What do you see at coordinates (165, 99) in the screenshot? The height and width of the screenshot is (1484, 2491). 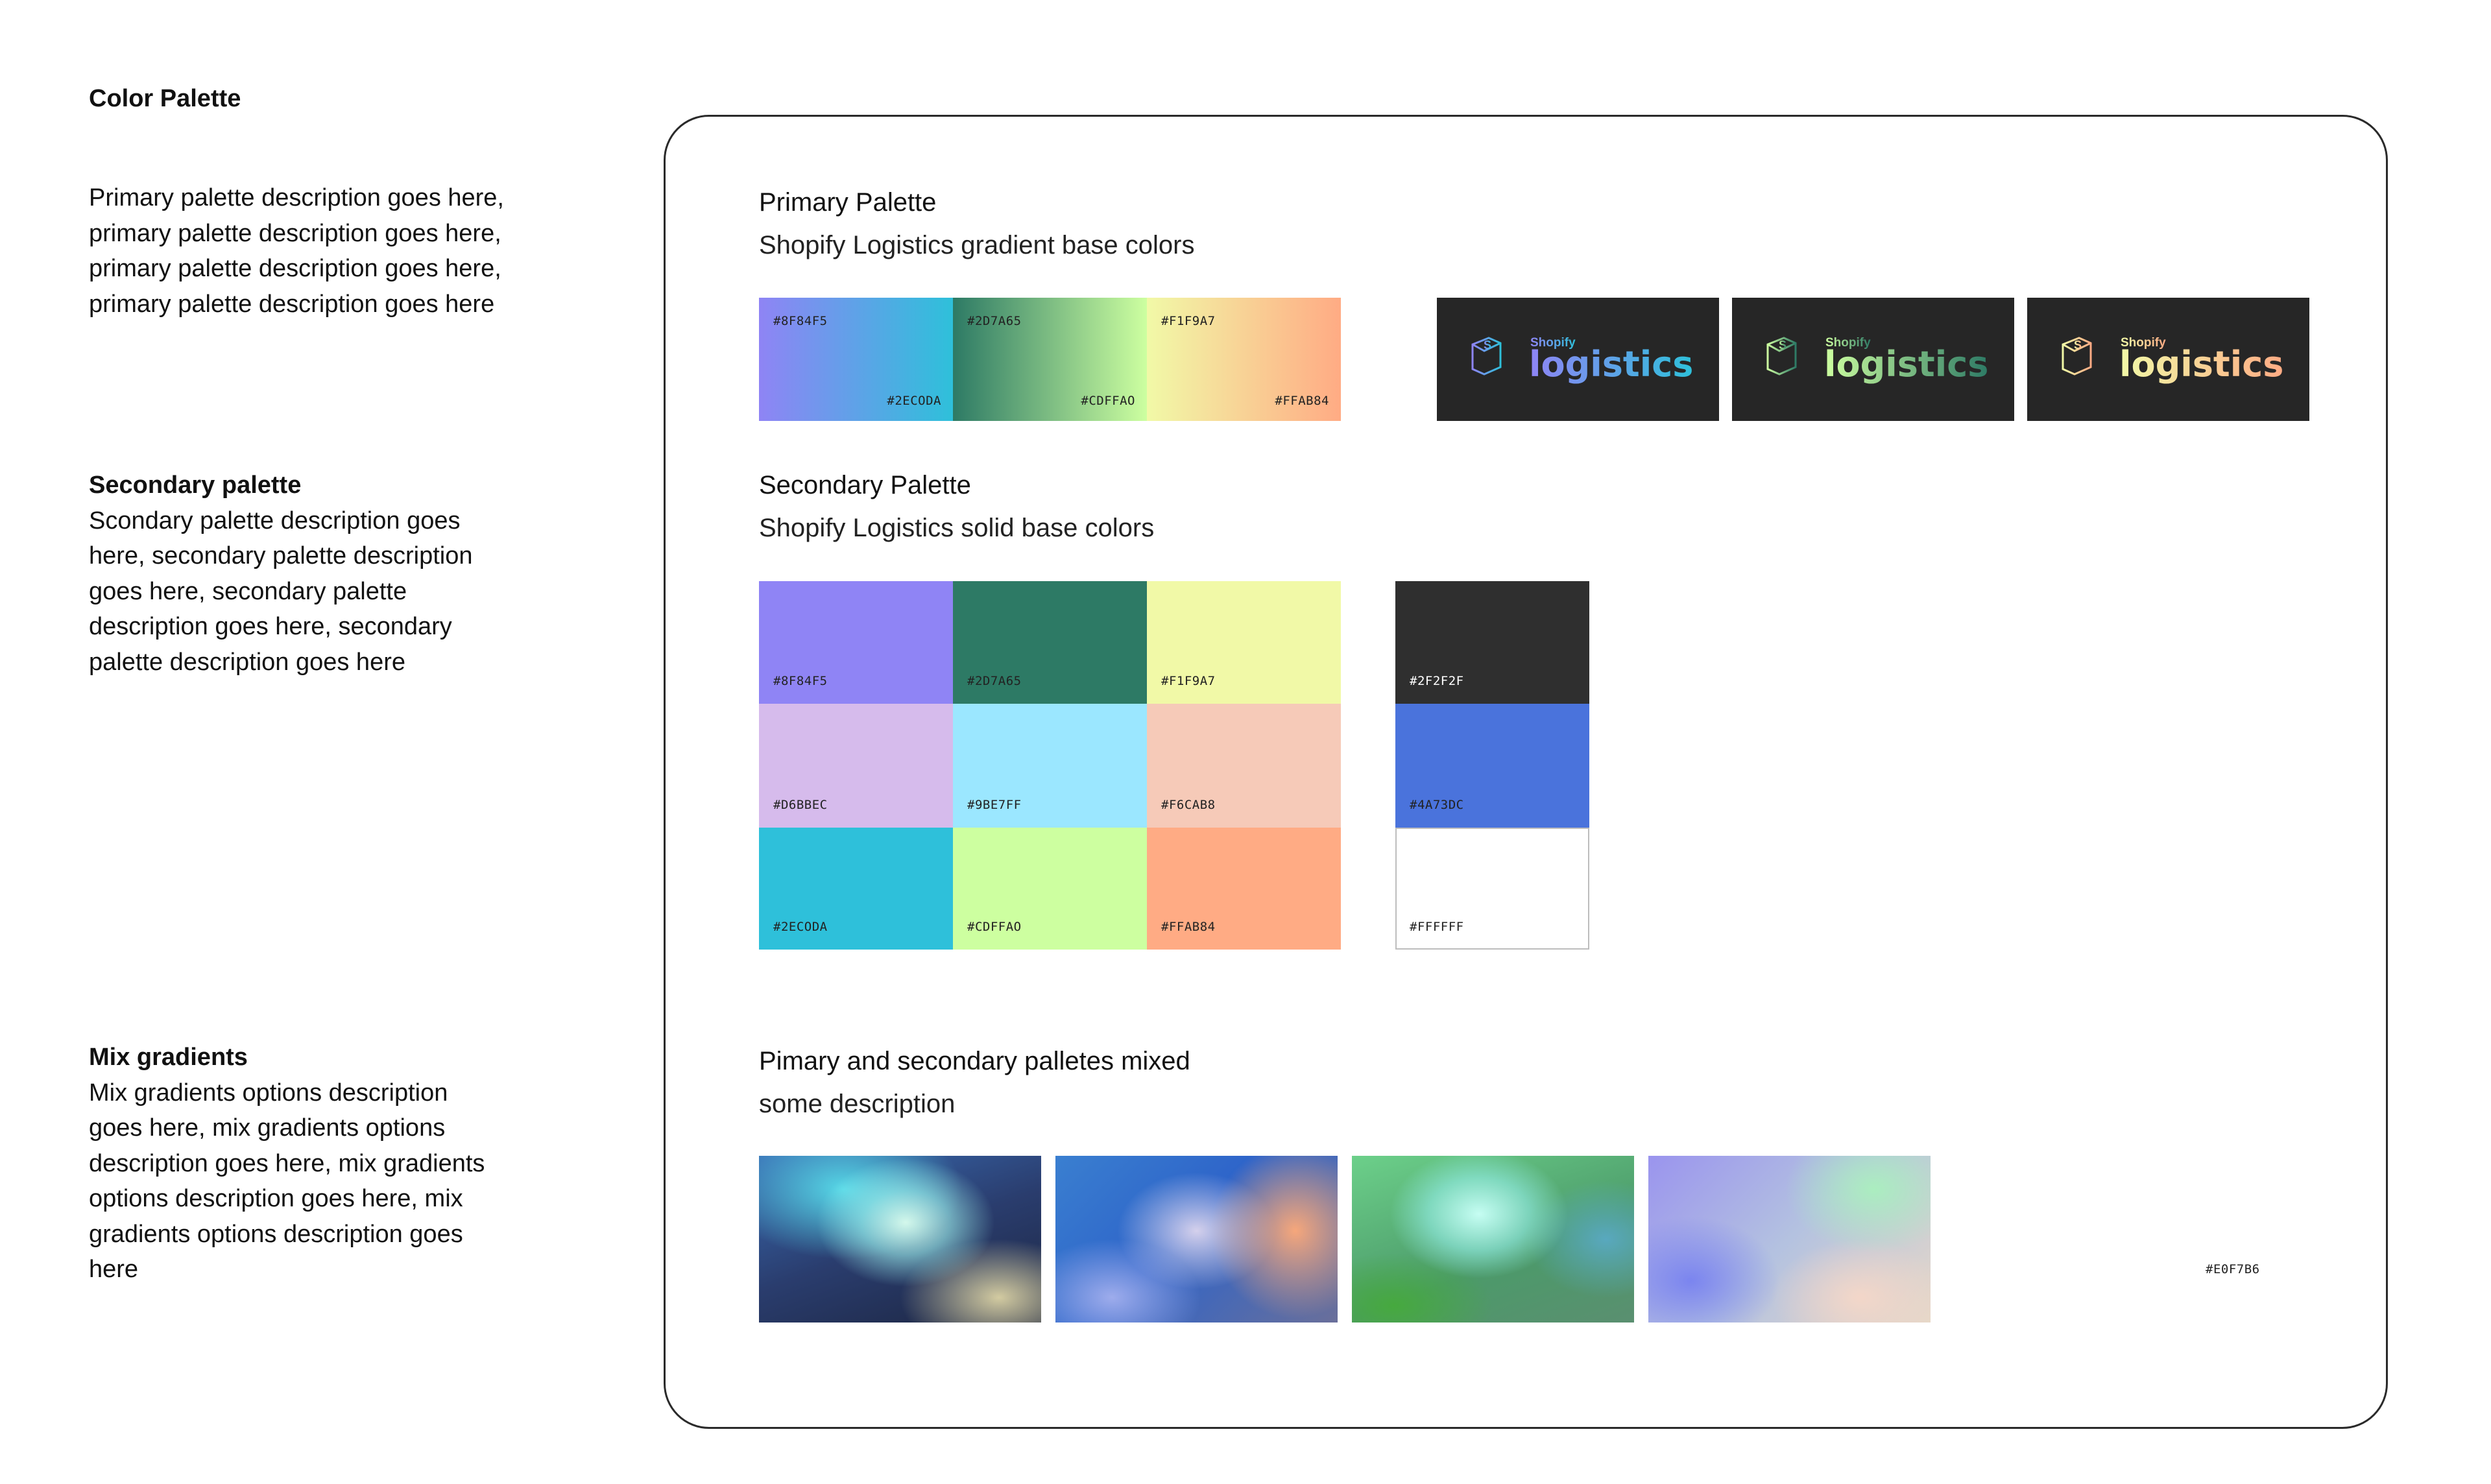 I see `page-title: Color Palette` at bounding box center [165, 99].